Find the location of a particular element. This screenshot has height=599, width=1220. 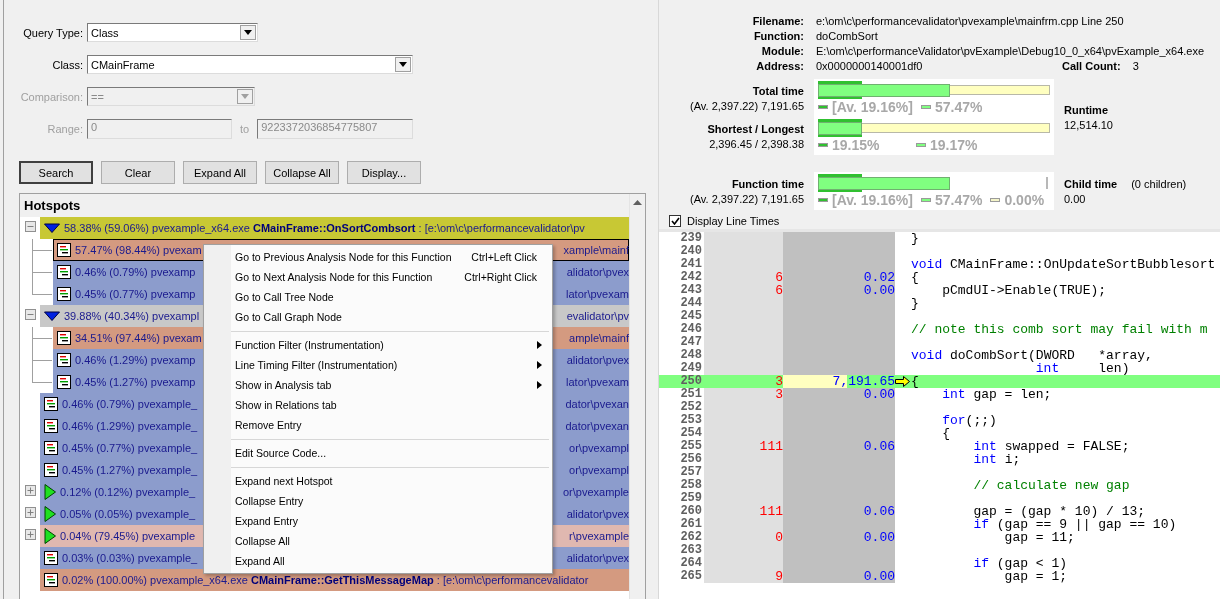

line-number: 247 is located at coordinates (691, 342).